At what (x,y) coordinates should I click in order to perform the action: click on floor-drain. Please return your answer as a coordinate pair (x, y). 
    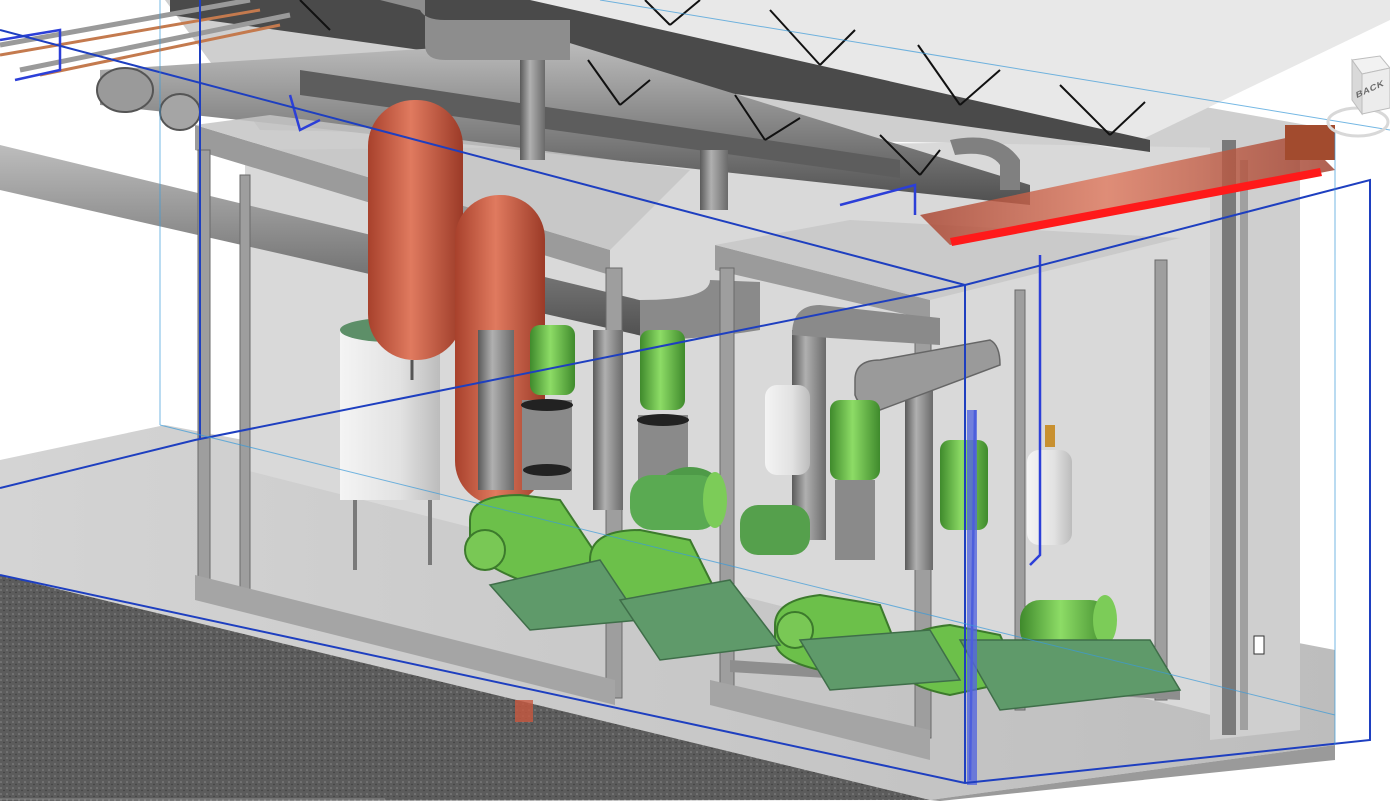
    Looking at the image, I should click on (524, 711).